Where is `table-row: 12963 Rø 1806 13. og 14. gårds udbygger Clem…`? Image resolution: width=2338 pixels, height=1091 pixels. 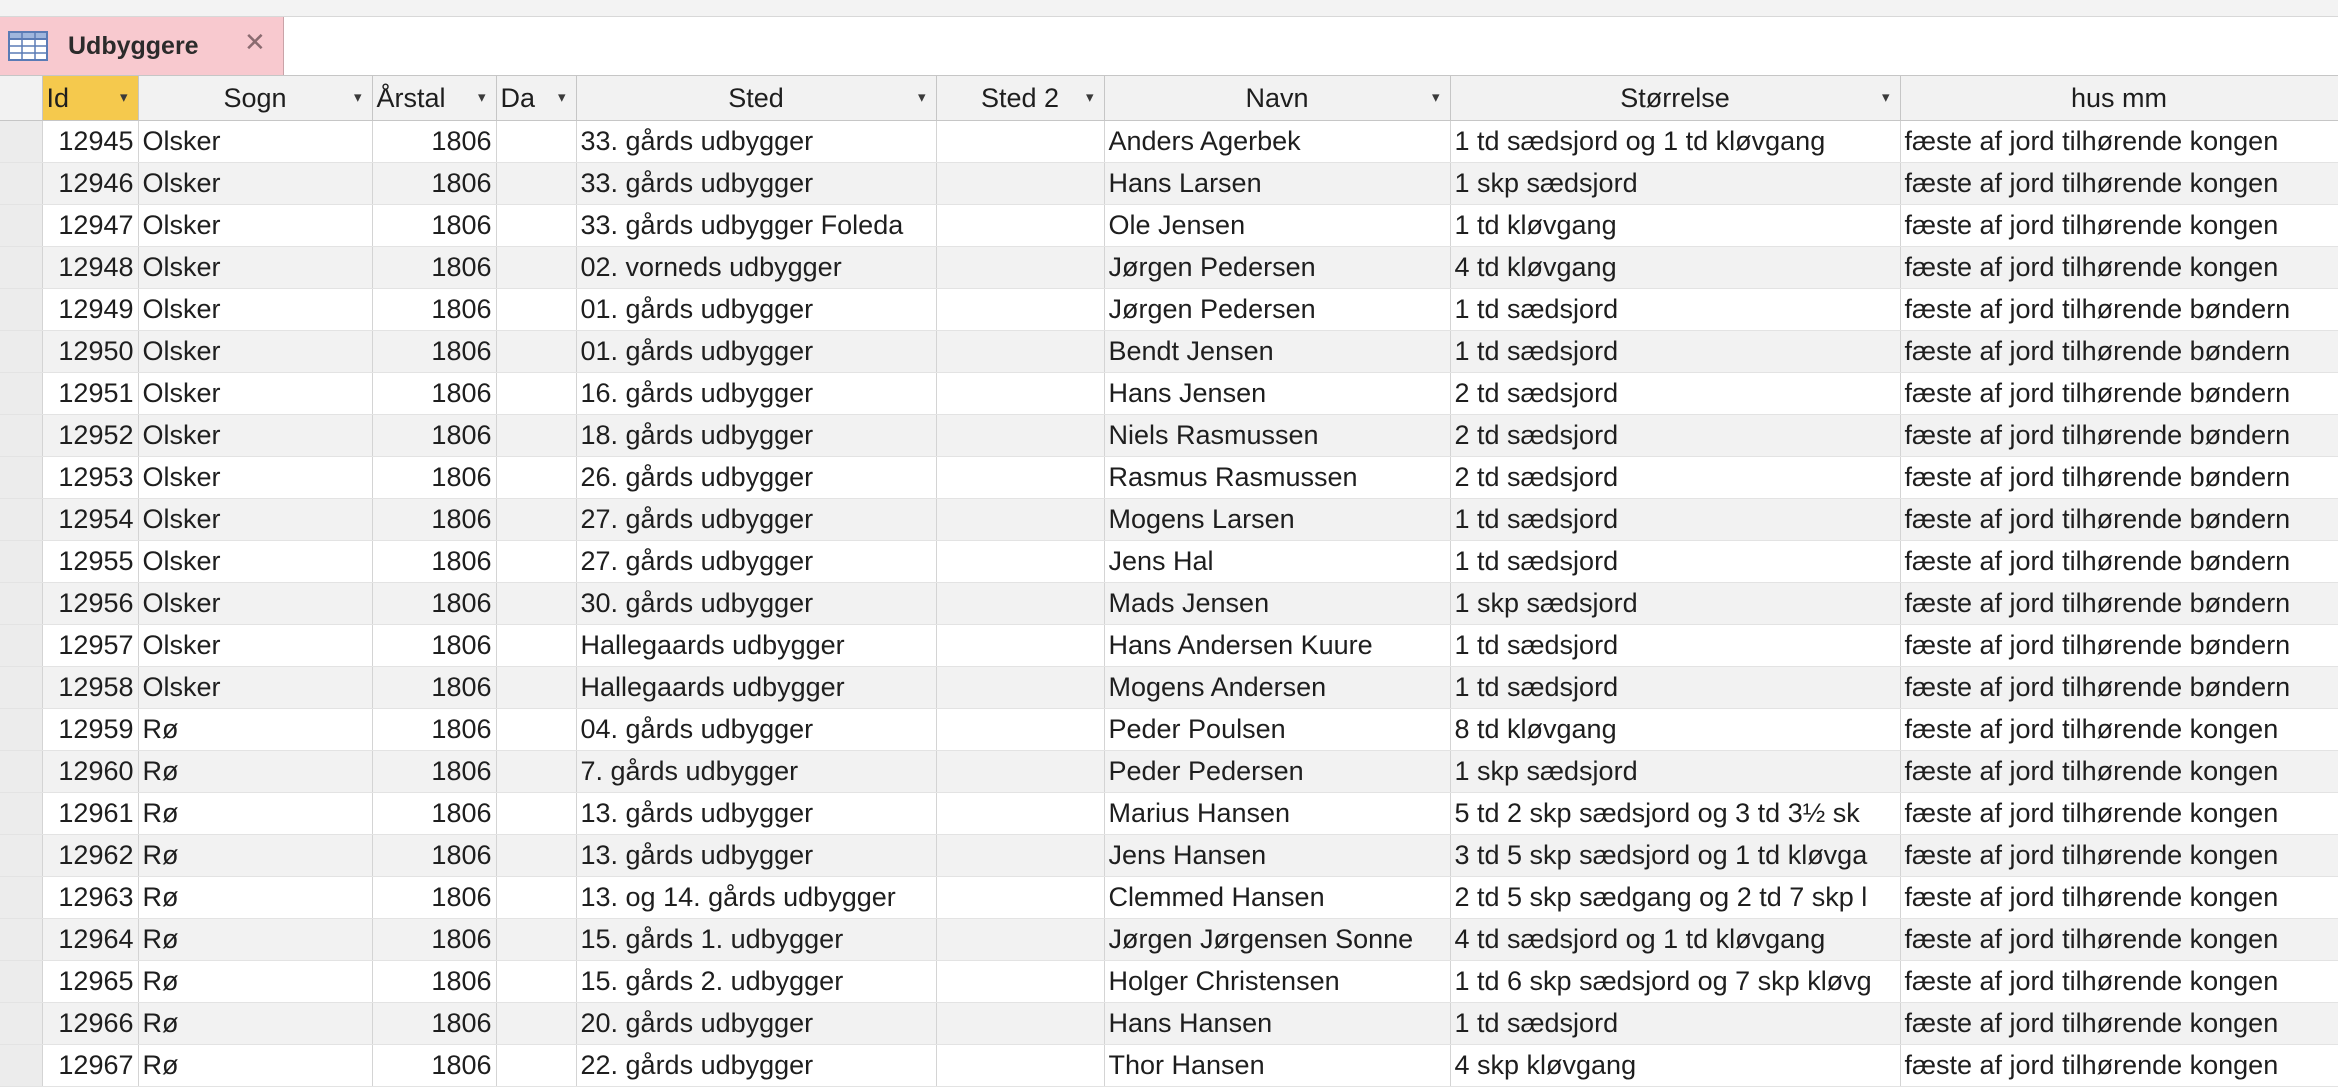 table-row: 12963 Rø 1806 13. og 14. gårds udbygger Clem… is located at coordinates (1169, 897).